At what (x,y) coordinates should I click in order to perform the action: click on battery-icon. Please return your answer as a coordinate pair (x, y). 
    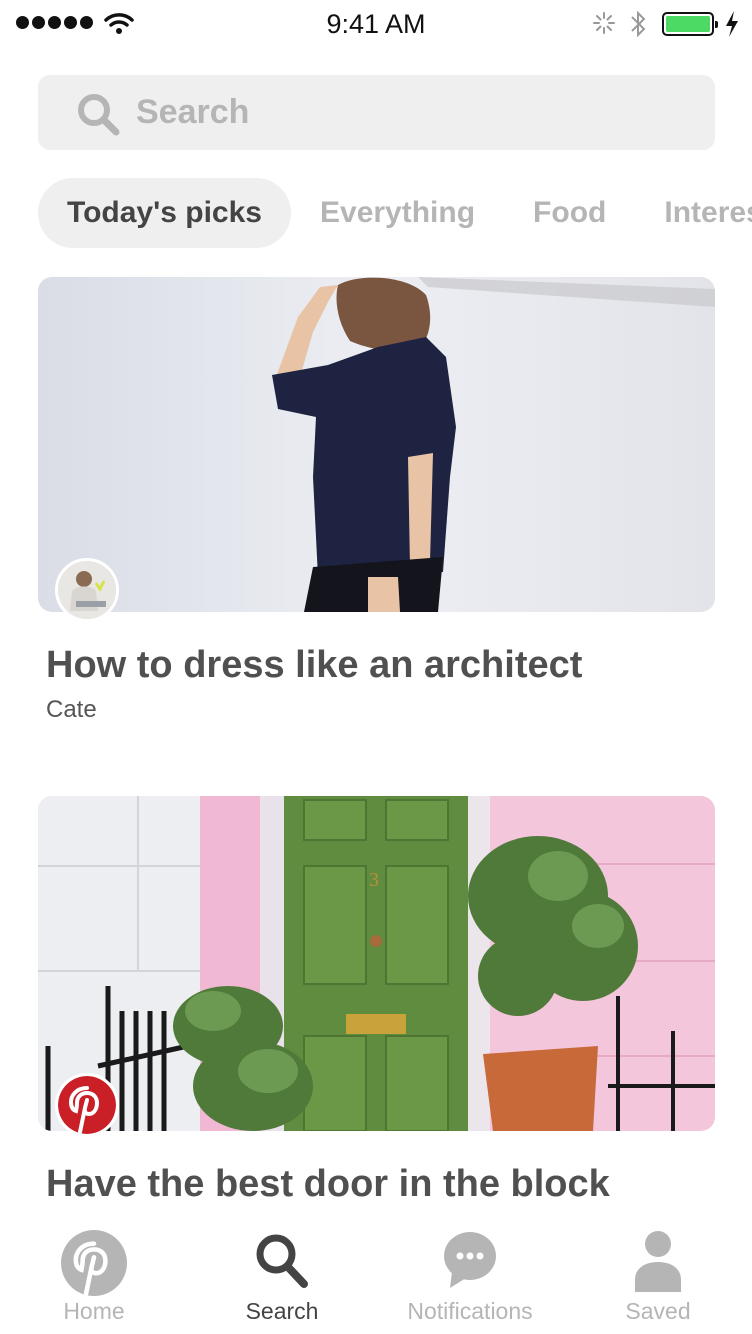
    Looking at the image, I should click on (690, 24).